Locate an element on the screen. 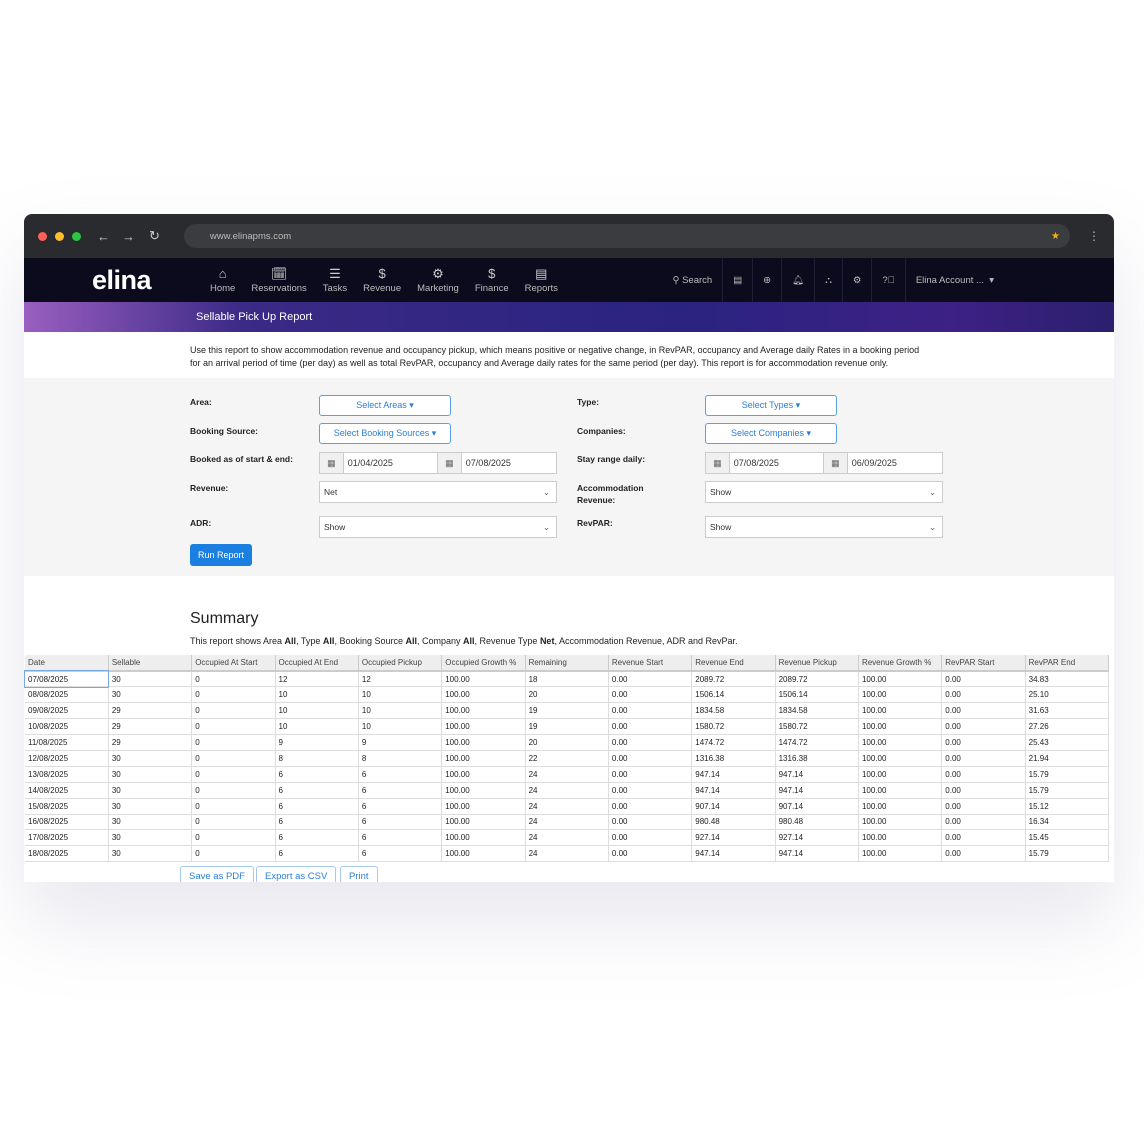  table-cell: 1580.72 is located at coordinates (733, 727).